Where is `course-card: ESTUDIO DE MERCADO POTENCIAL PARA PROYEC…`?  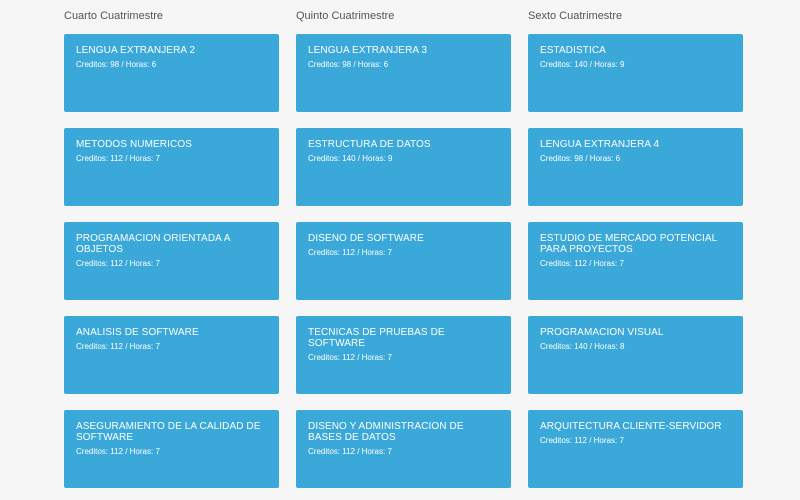 course-card: ESTUDIO DE MERCADO POTENCIAL PARA PROYEC… is located at coordinates (635, 261).